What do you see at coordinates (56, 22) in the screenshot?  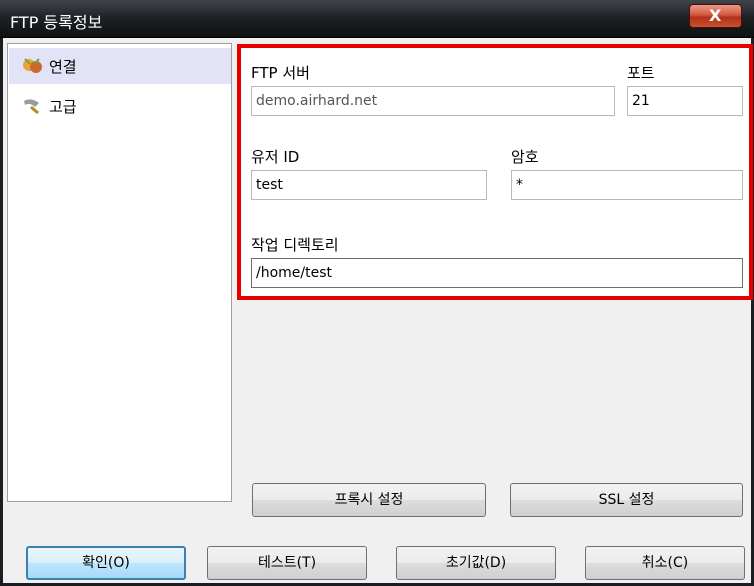 I see `window-title: FTP 등록정보` at bounding box center [56, 22].